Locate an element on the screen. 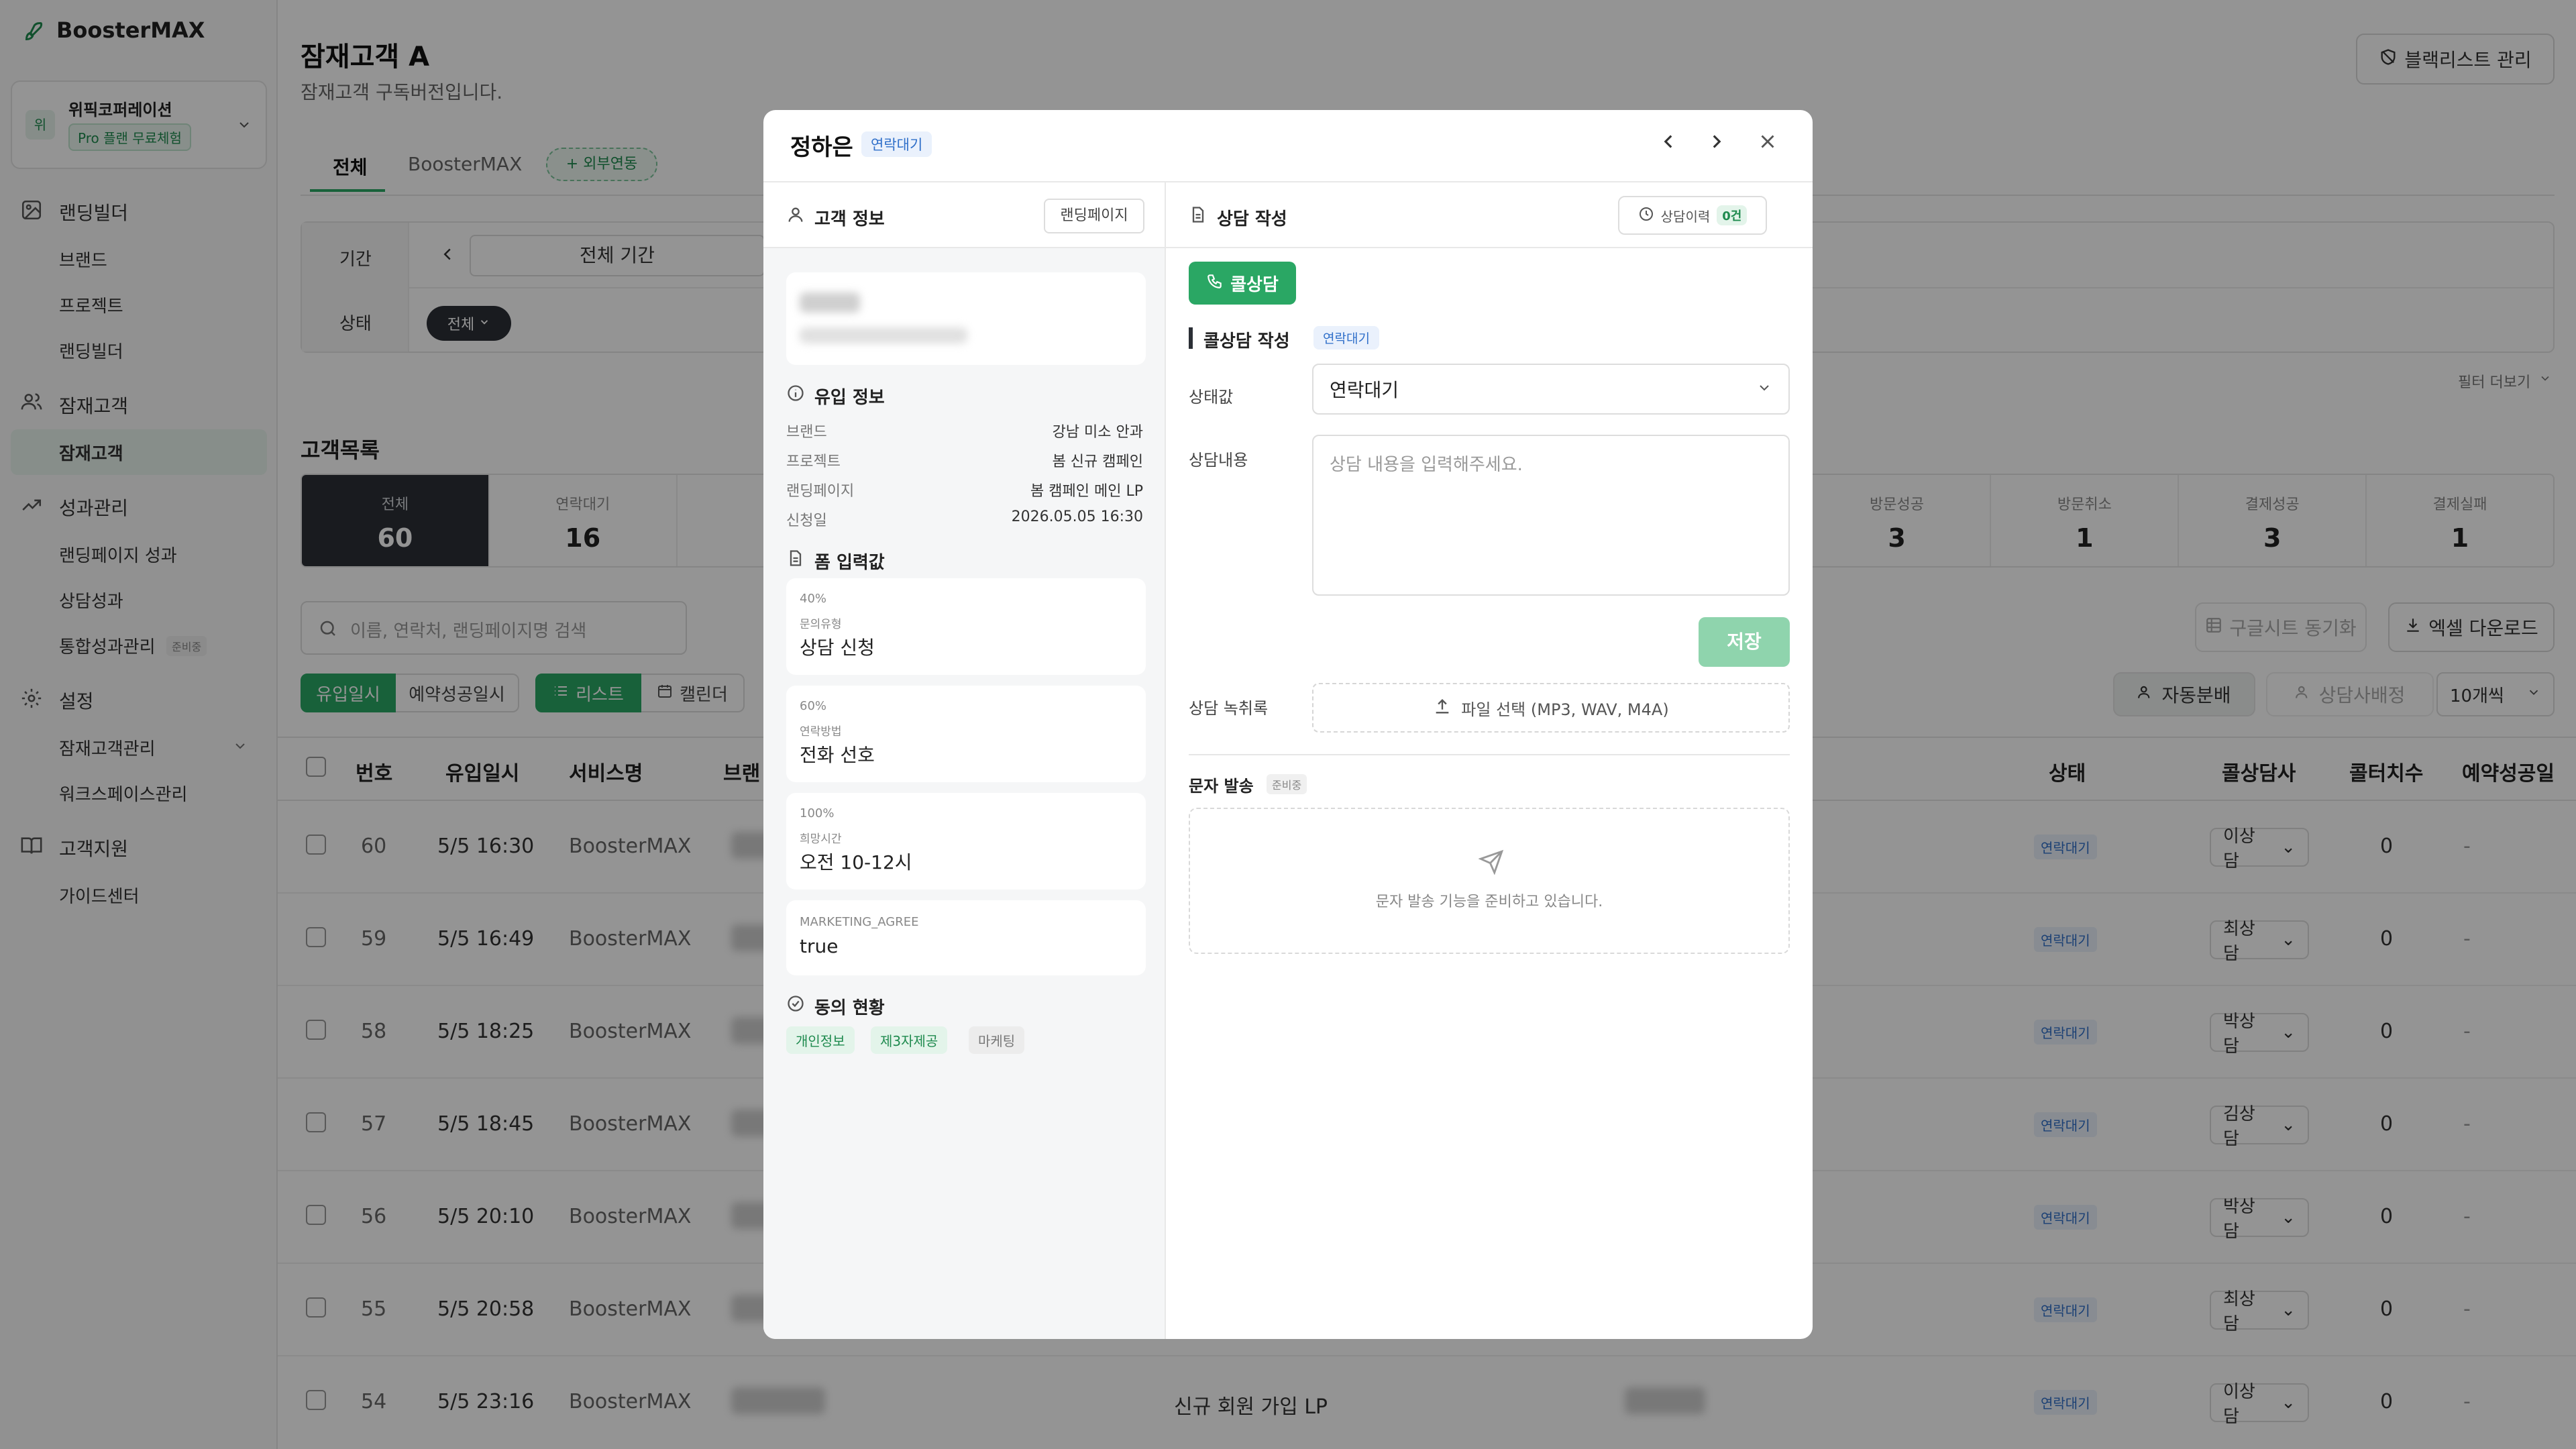 The image size is (2576, 1449). customer-contact-card is located at coordinates (966, 318).